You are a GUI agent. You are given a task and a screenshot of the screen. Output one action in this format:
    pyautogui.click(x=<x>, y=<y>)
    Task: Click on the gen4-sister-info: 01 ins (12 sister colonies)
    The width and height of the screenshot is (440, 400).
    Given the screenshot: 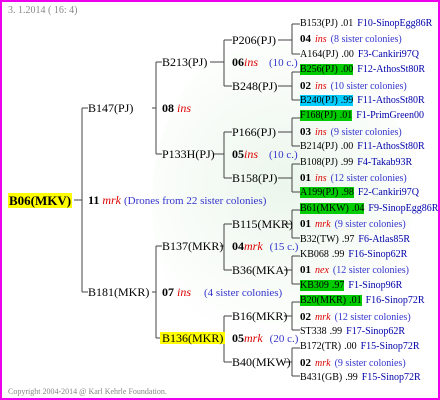 What is the action you would take?
    pyautogui.click(x=353, y=178)
    